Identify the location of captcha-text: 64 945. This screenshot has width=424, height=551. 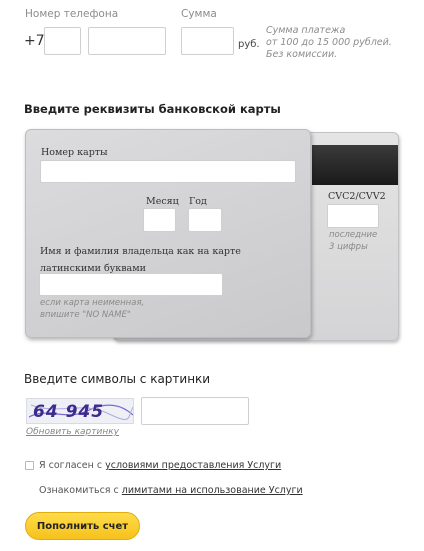
(69, 412).